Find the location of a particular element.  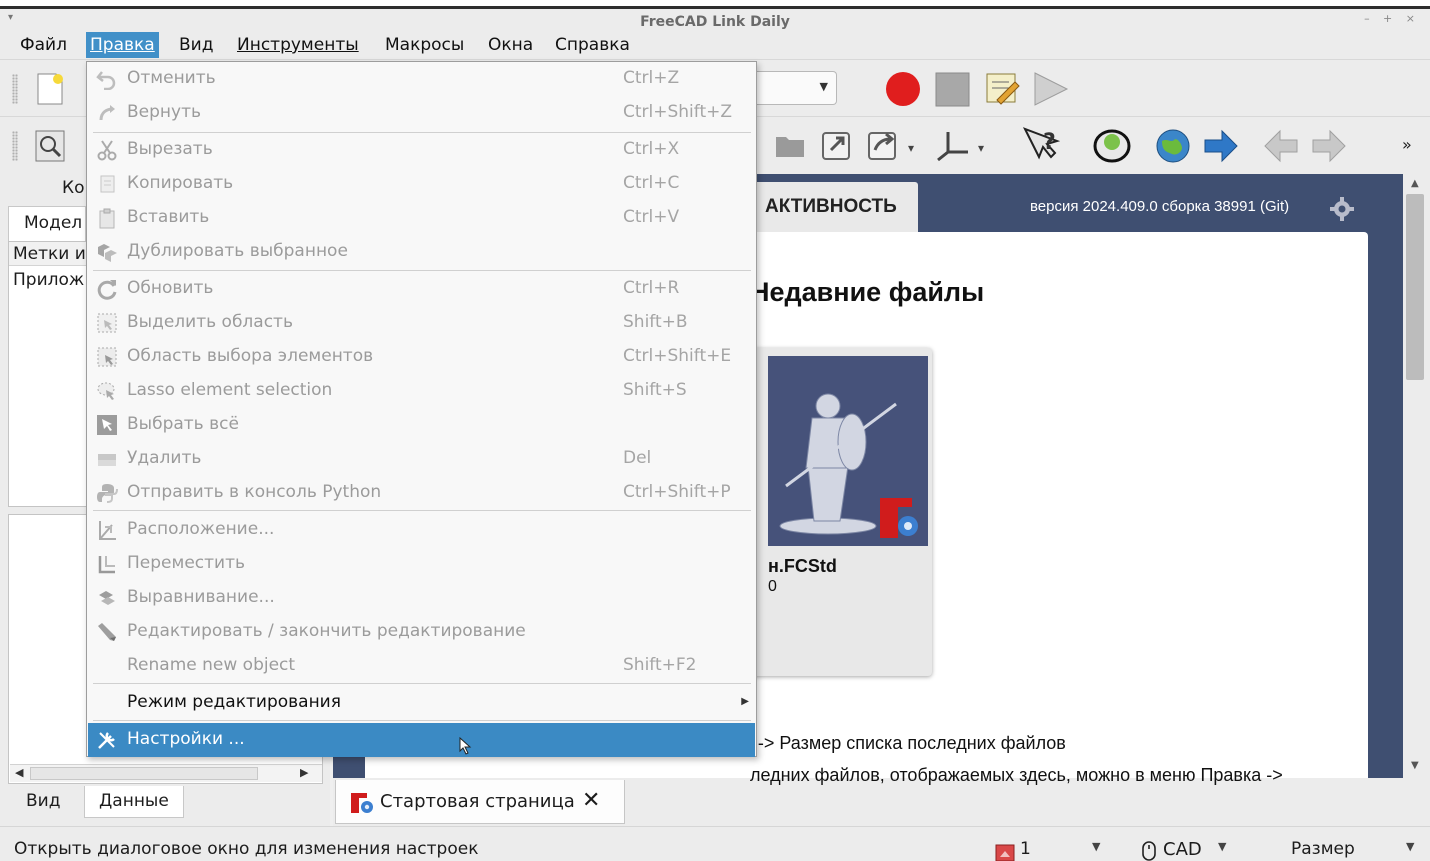

title-bar: ▾ FreeCAD Link Daily – + × is located at coordinates (715, 20).